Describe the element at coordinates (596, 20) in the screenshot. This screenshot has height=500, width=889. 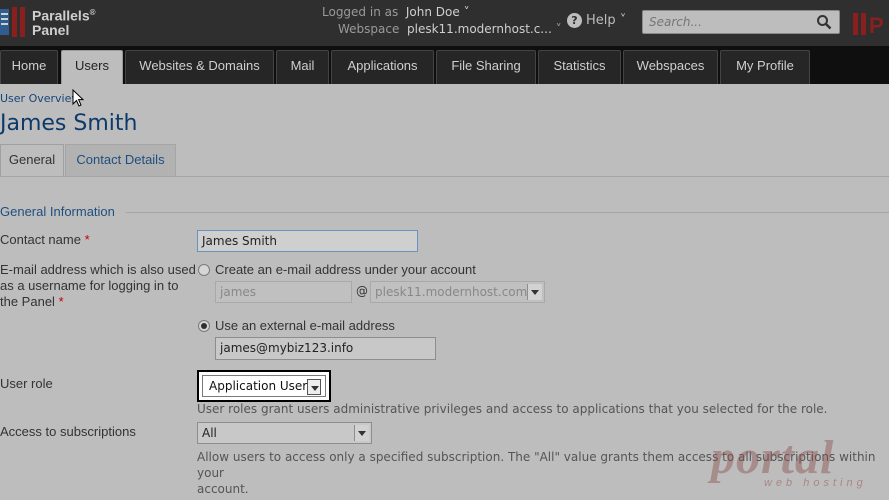
I see `help-menu: ? Help ˅` at that location.